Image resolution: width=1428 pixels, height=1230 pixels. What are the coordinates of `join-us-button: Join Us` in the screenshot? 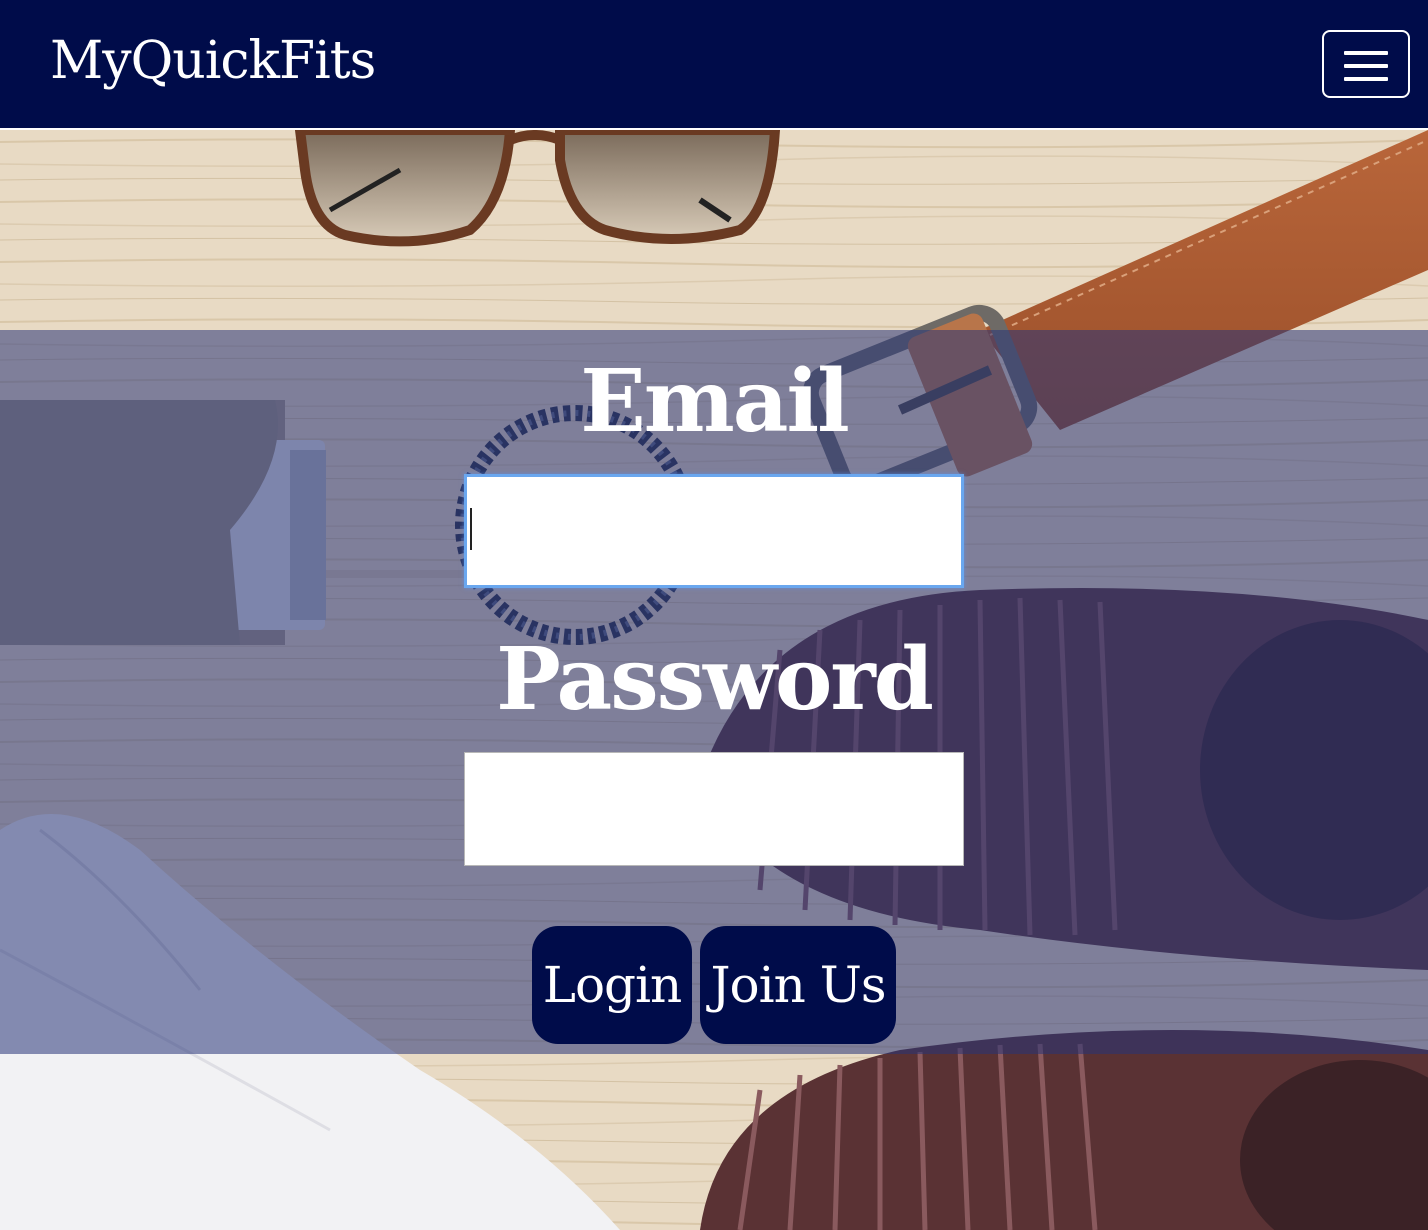 It's located at (798, 985).